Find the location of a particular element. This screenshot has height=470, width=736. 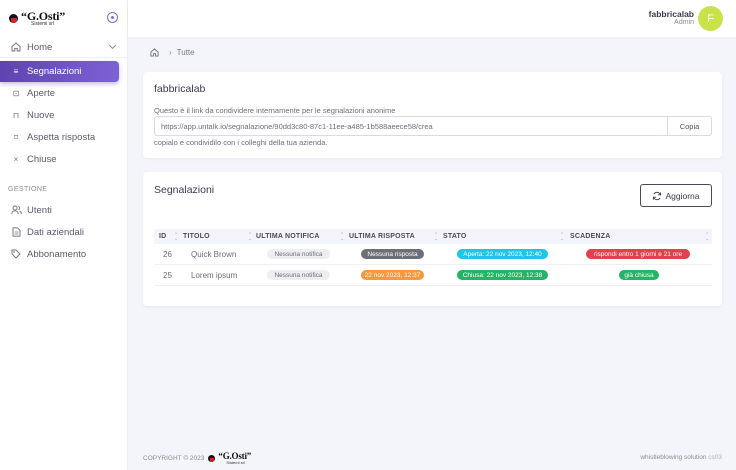

cell-id: 25 is located at coordinates (167, 275).